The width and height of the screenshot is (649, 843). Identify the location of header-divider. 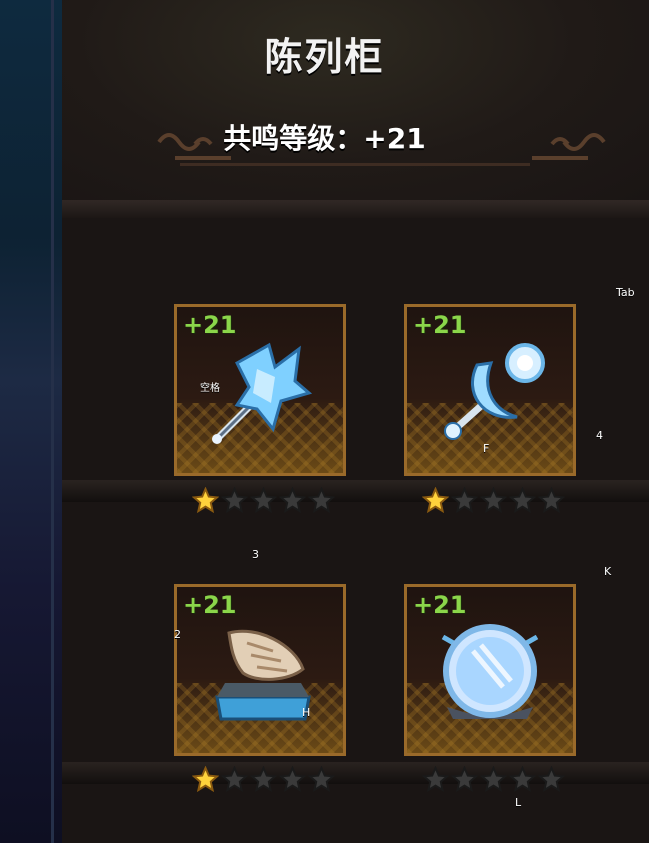
(355, 209).